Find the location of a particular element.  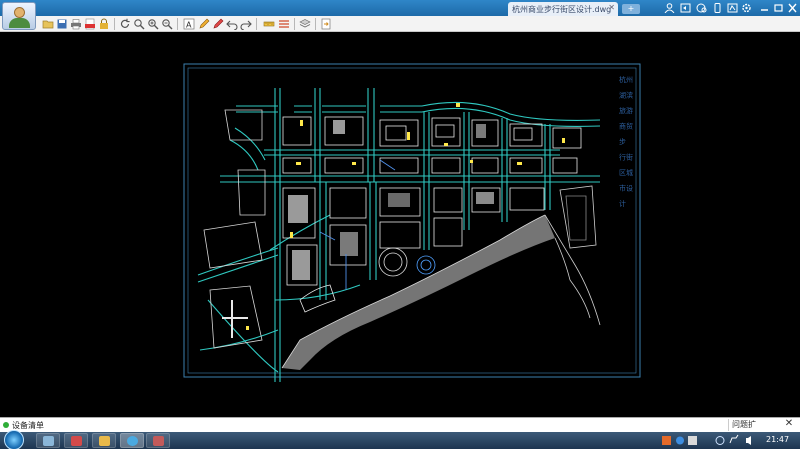

drawing-title-text: 计 is located at coordinates (622, 203).